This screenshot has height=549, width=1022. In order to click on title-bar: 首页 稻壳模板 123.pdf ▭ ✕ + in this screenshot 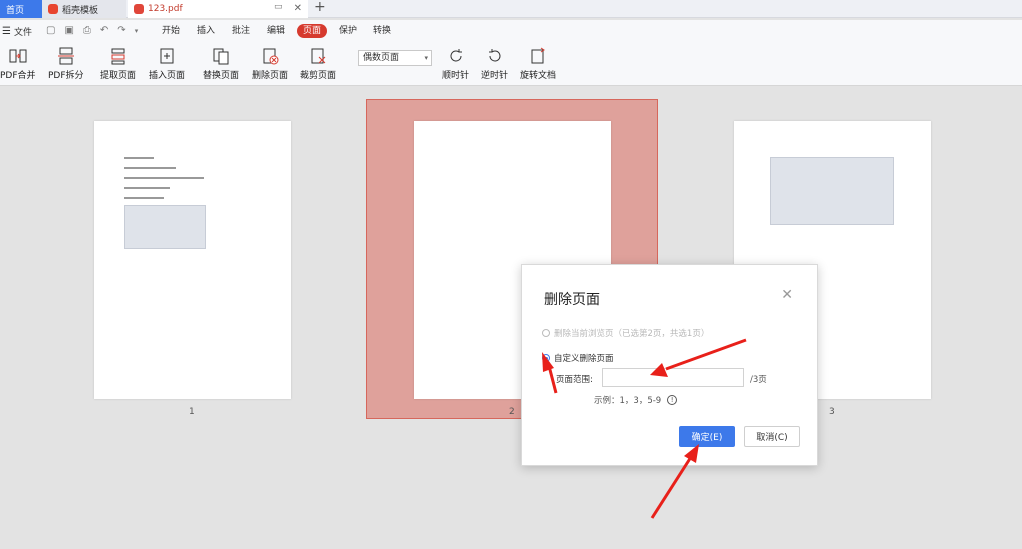, I will do `click(511, 9)`.